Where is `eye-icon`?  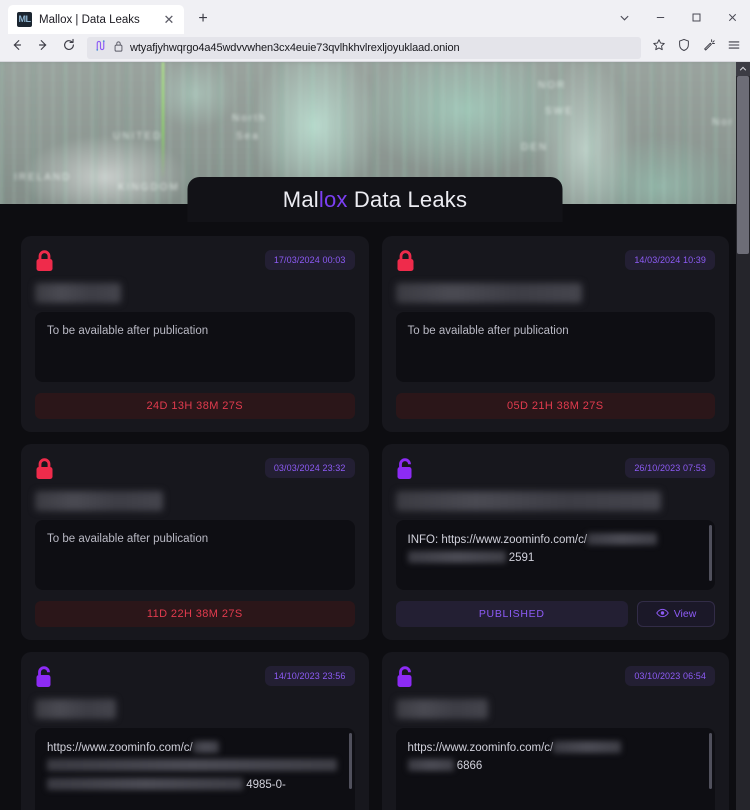
eye-icon is located at coordinates (662, 614).